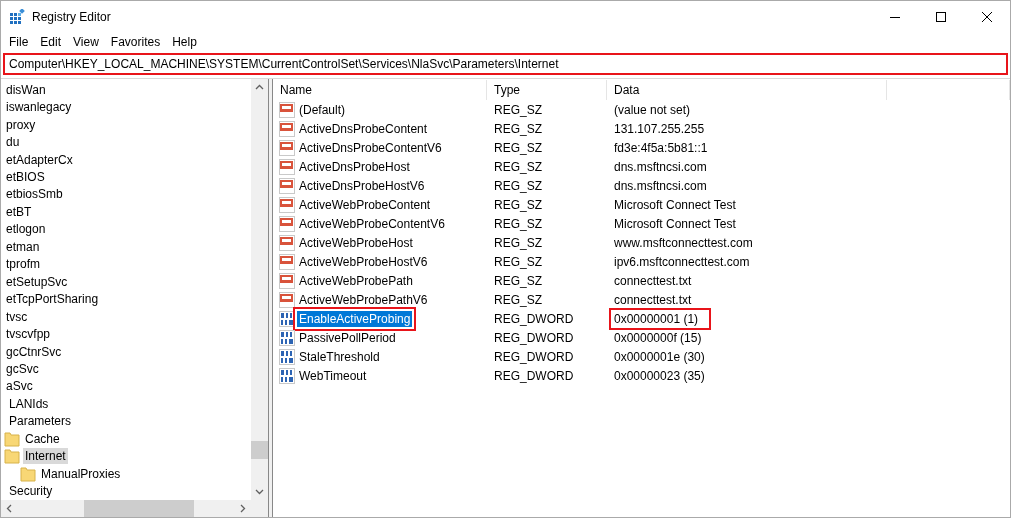 This screenshot has height=518, width=1011. Describe the element at coordinates (941, 16) in the screenshot. I see `maximize-icon` at that location.